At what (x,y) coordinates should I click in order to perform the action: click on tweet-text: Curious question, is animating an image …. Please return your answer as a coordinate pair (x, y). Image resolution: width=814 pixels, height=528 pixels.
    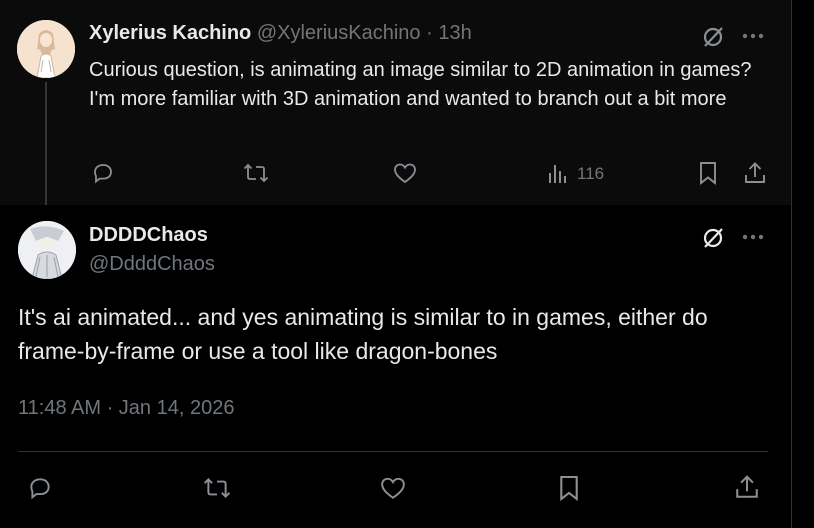
    Looking at the image, I should click on (420, 84).